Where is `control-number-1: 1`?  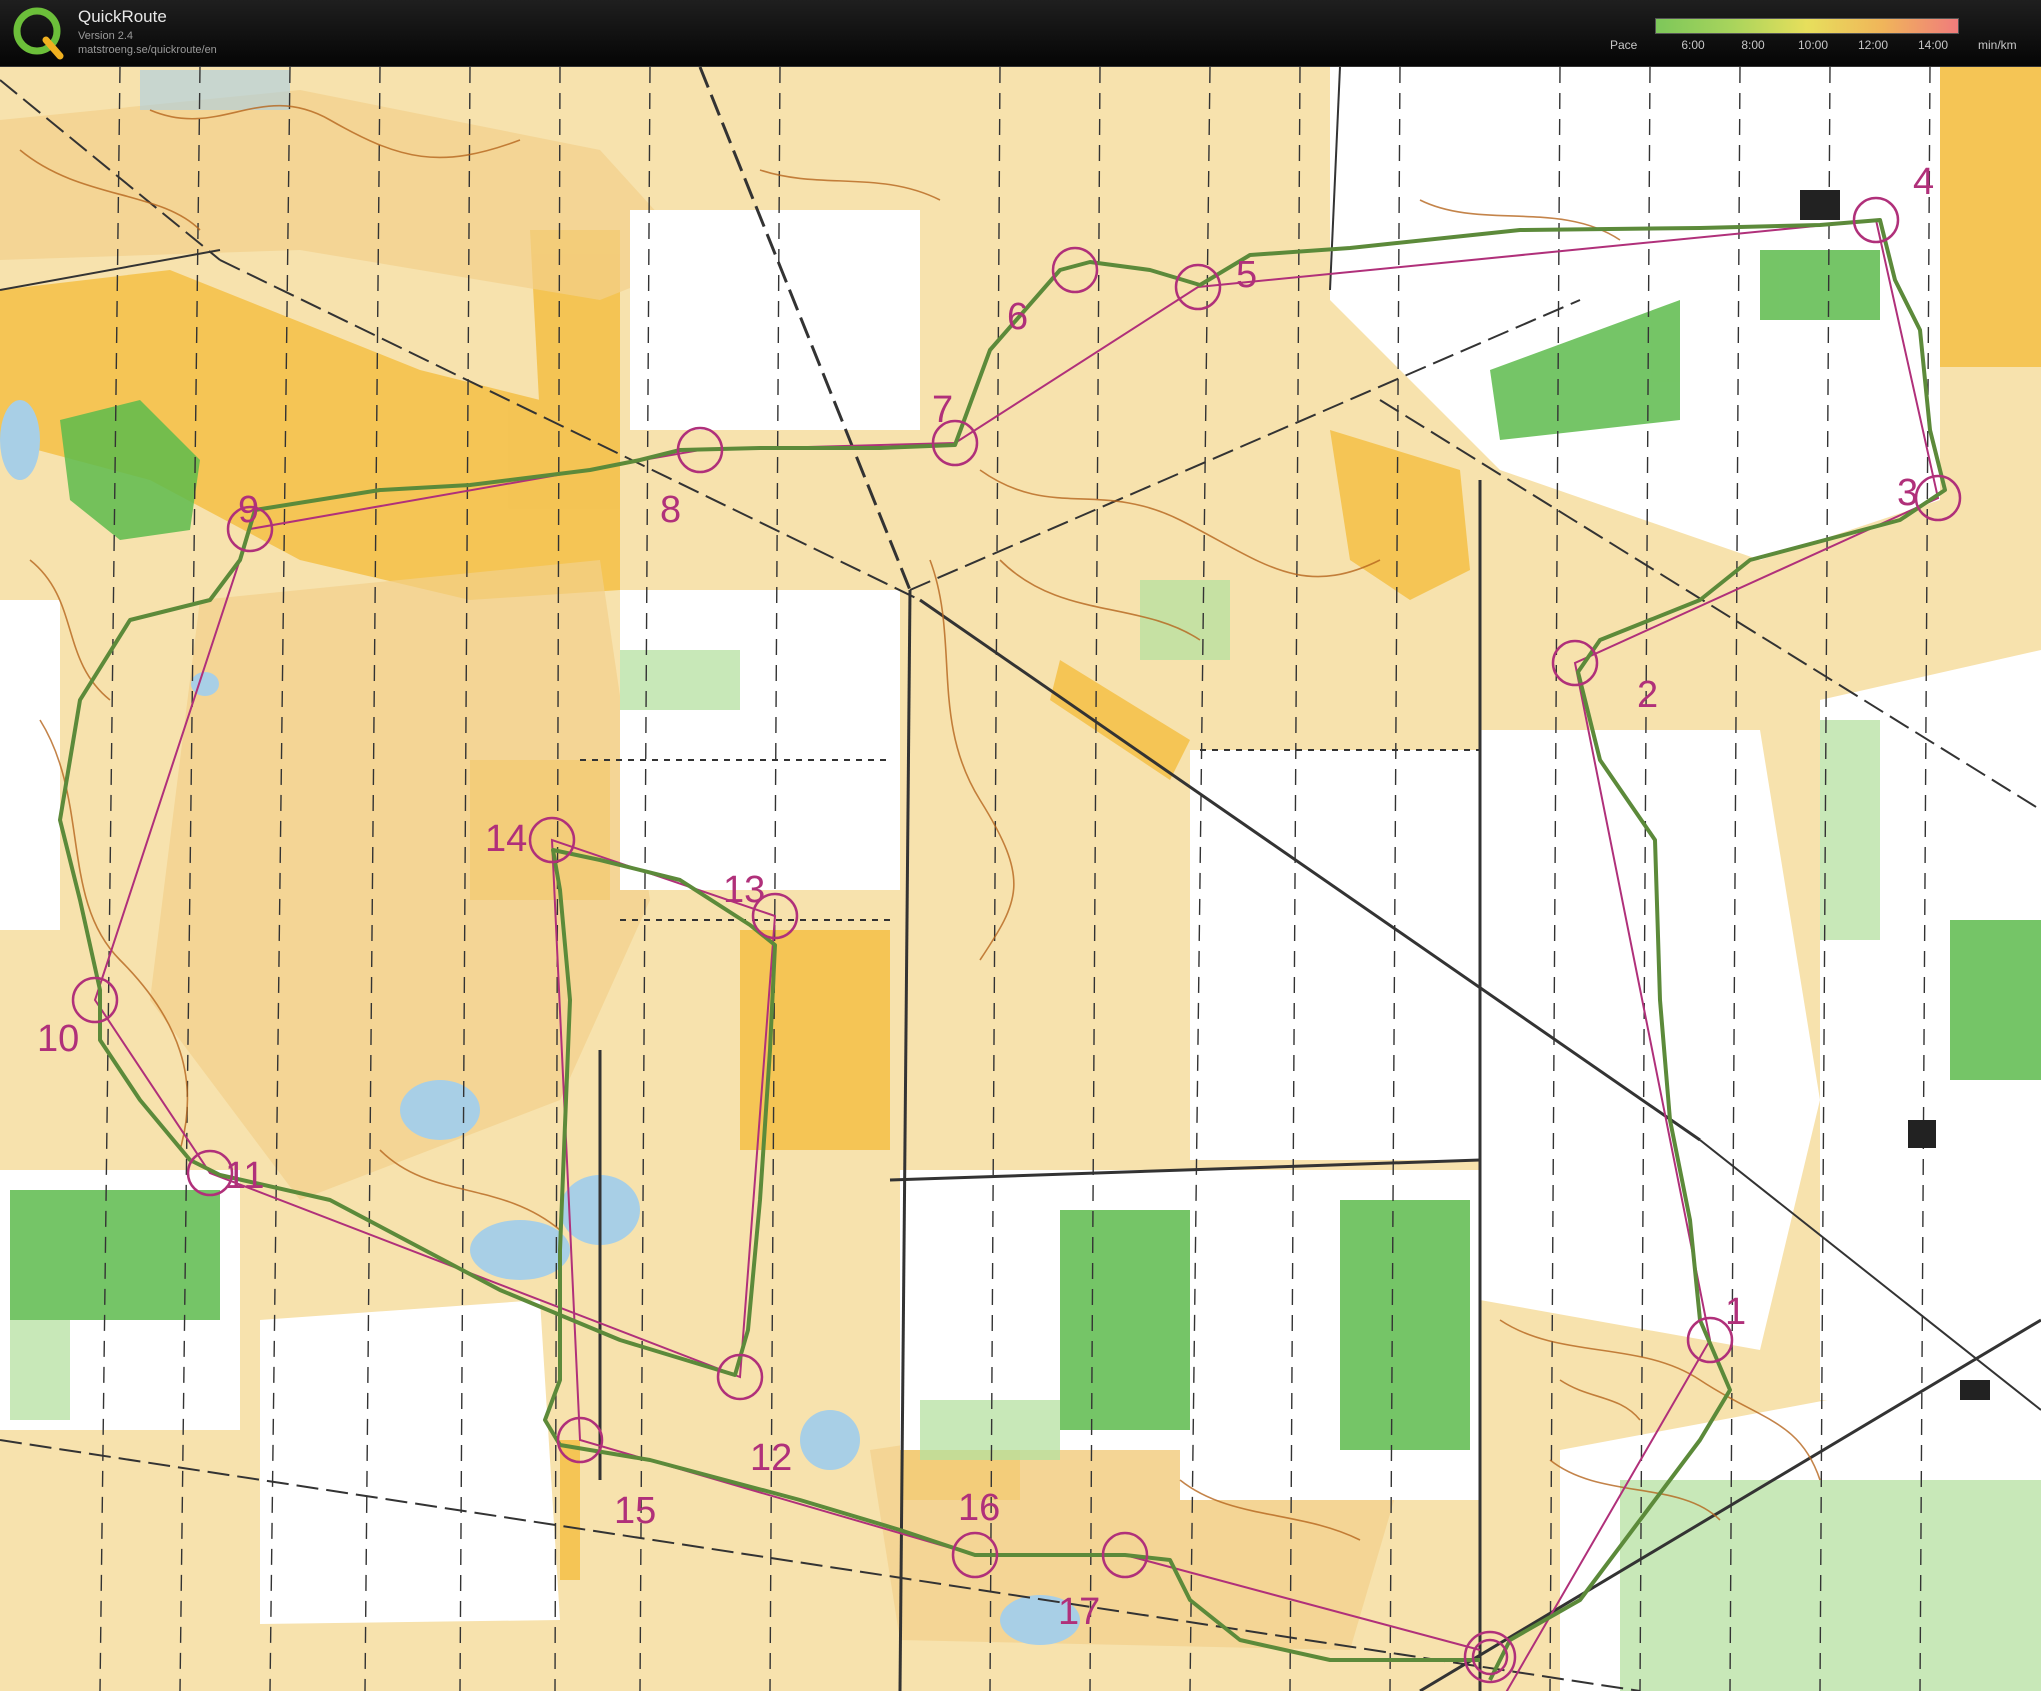
control-number-1: 1 is located at coordinates (1735, 1312).